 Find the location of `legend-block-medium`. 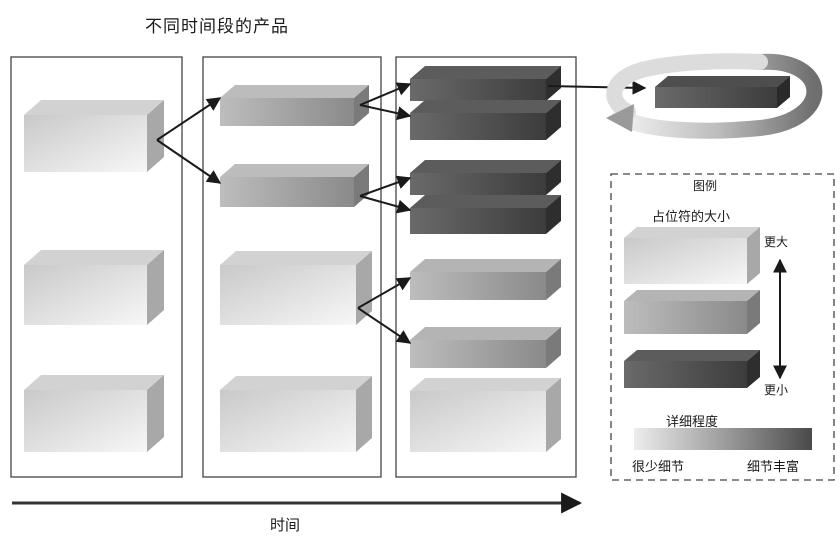

legend-block-medium is located at coordinates (692, 312).